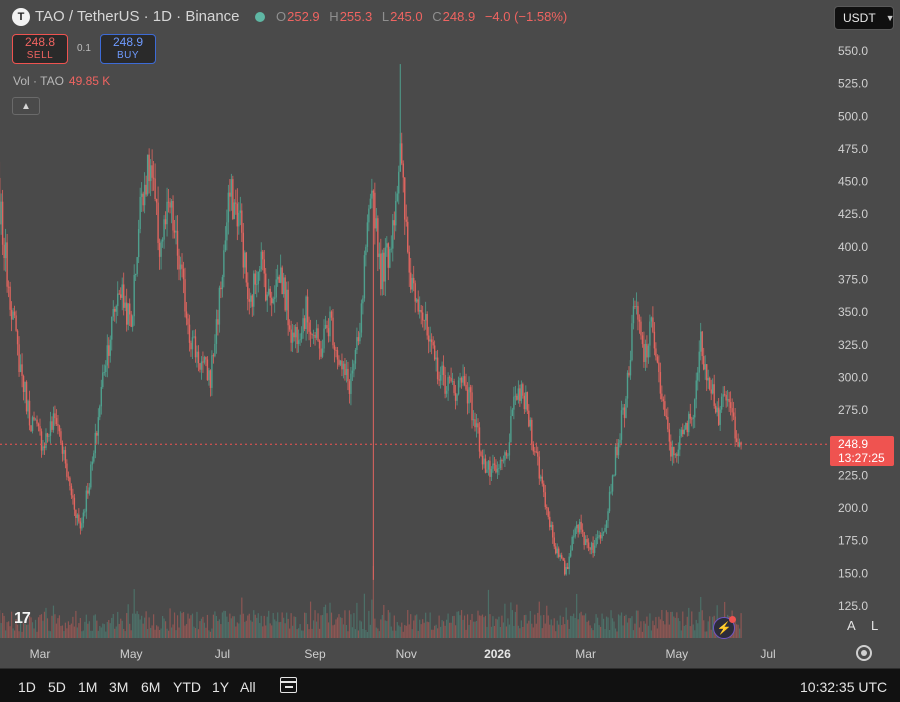  What do you see at coordinates (137, 16) in the screenshot?
I see `symbol-title: TAO / TetherUS · 1D · Binance` at bounding box center [137, 16].